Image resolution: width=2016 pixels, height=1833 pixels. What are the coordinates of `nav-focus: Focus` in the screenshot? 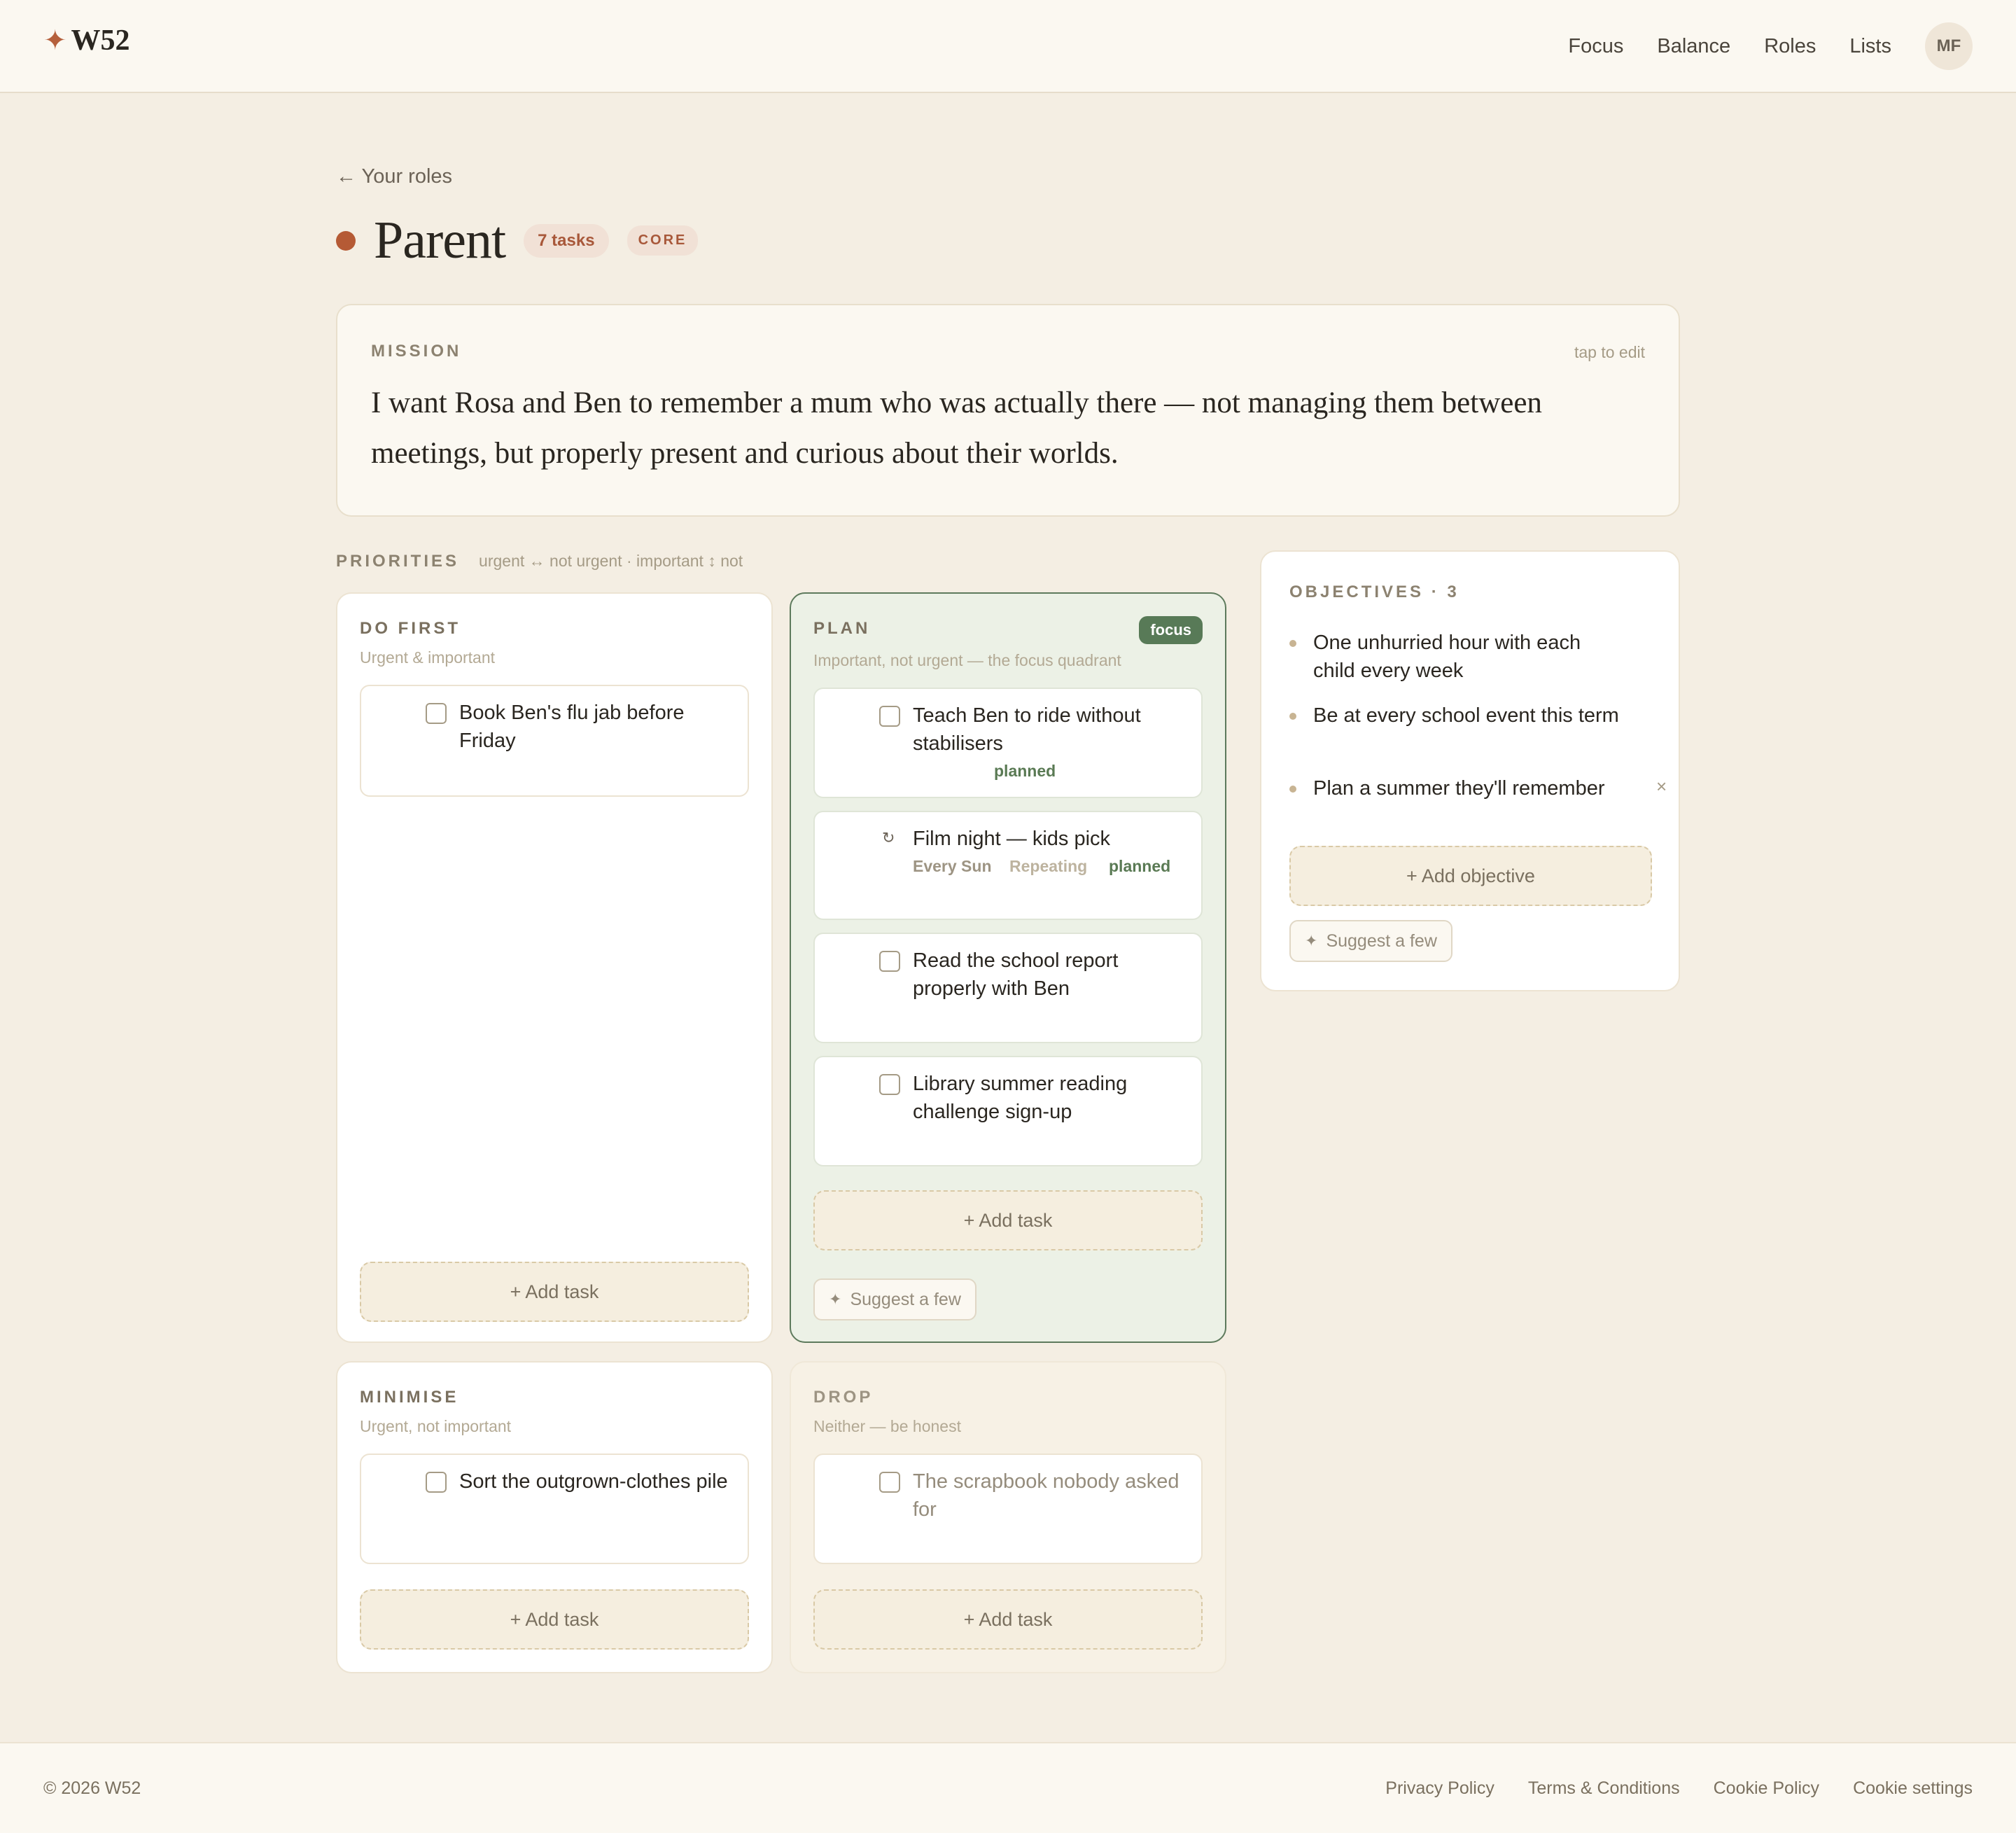 It's located at (1595, 46).